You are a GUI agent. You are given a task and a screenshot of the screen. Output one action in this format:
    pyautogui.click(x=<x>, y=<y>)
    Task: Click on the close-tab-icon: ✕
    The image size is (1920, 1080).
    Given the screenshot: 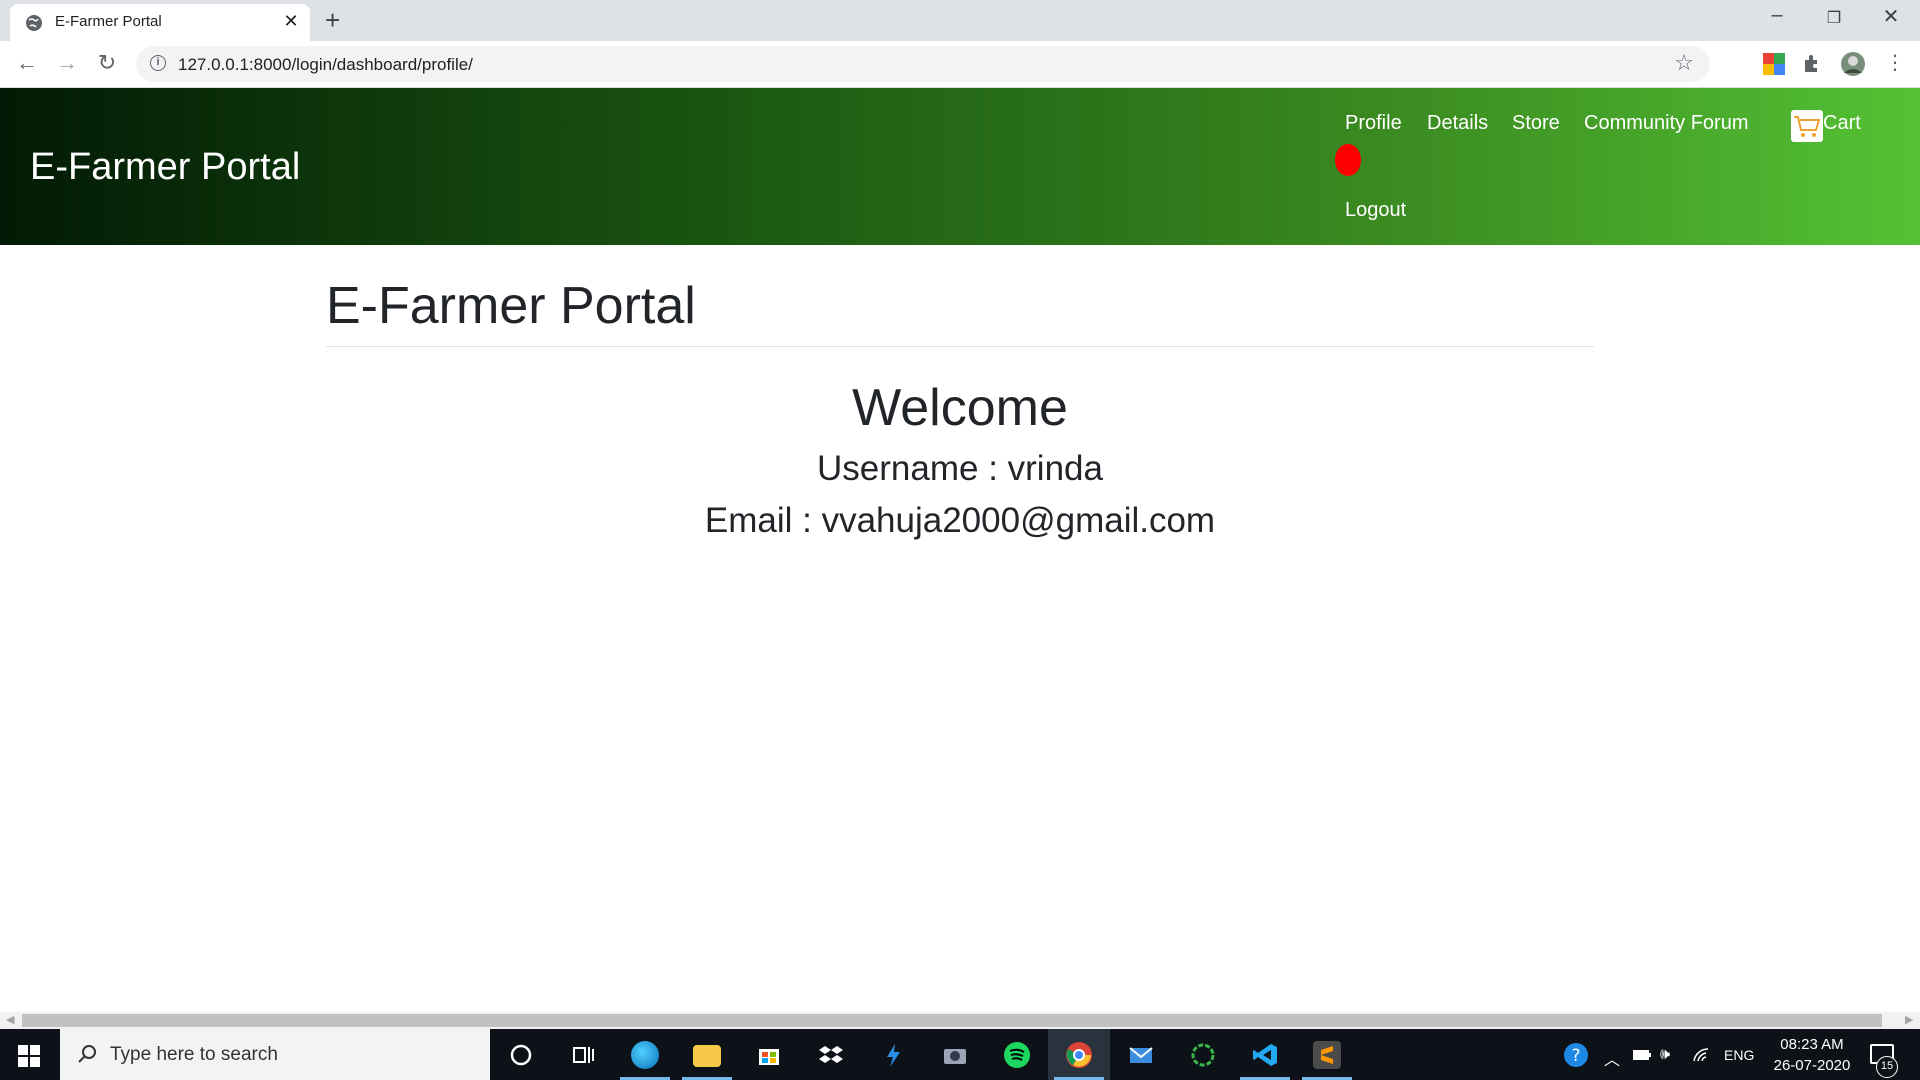 What is the action you would take?
    pyautogui.click(x=291, y=21)
    